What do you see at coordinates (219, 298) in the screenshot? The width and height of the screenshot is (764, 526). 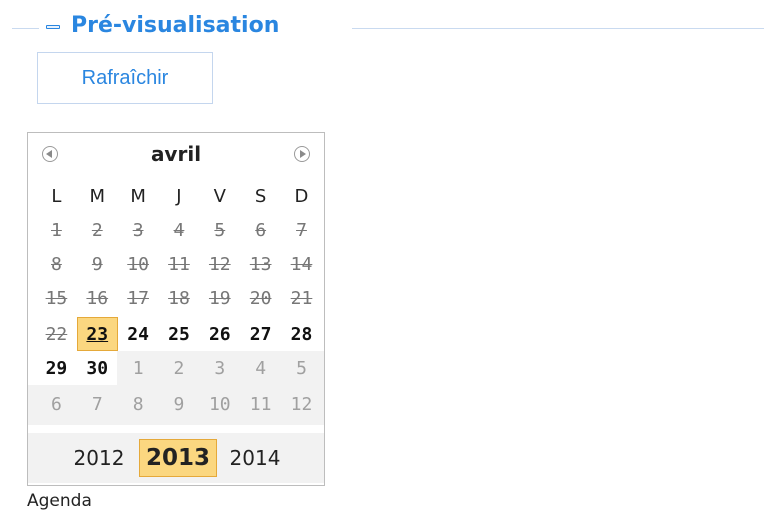 I see `calendar-day: 19` at bounding box center [219, 298].